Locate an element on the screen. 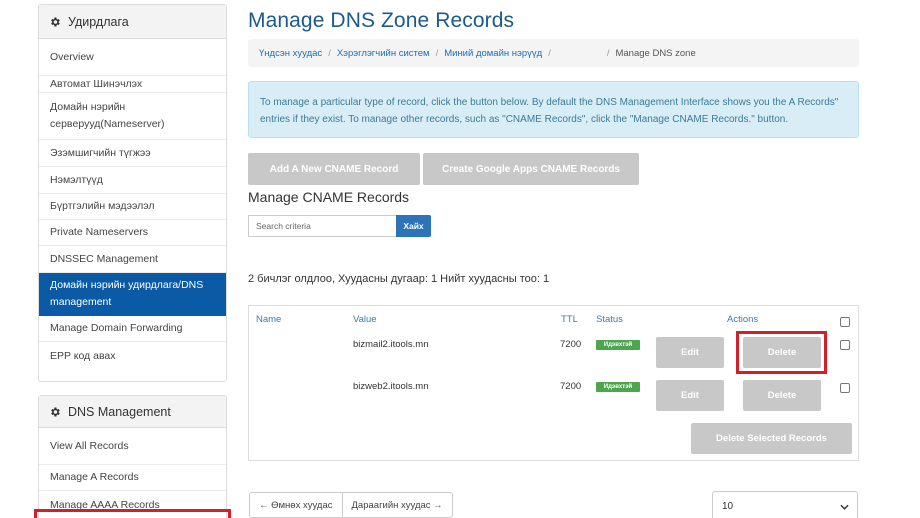 This screenshot has width=920, height=518. delete-selected-button: Delete Selected Records is located at coordinates (771, 438).